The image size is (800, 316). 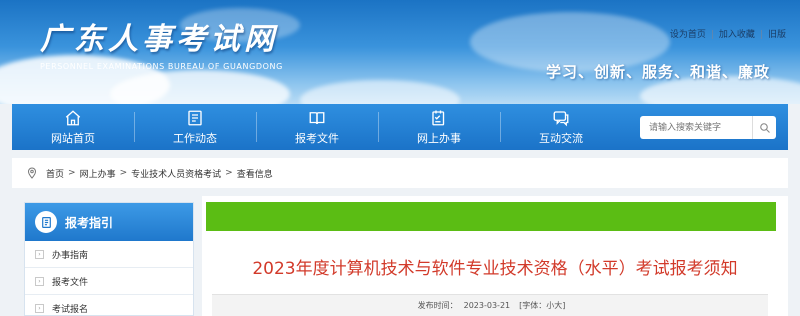 I want to click on set-homepage-link: 设为首页, so click(x=688, y=35).